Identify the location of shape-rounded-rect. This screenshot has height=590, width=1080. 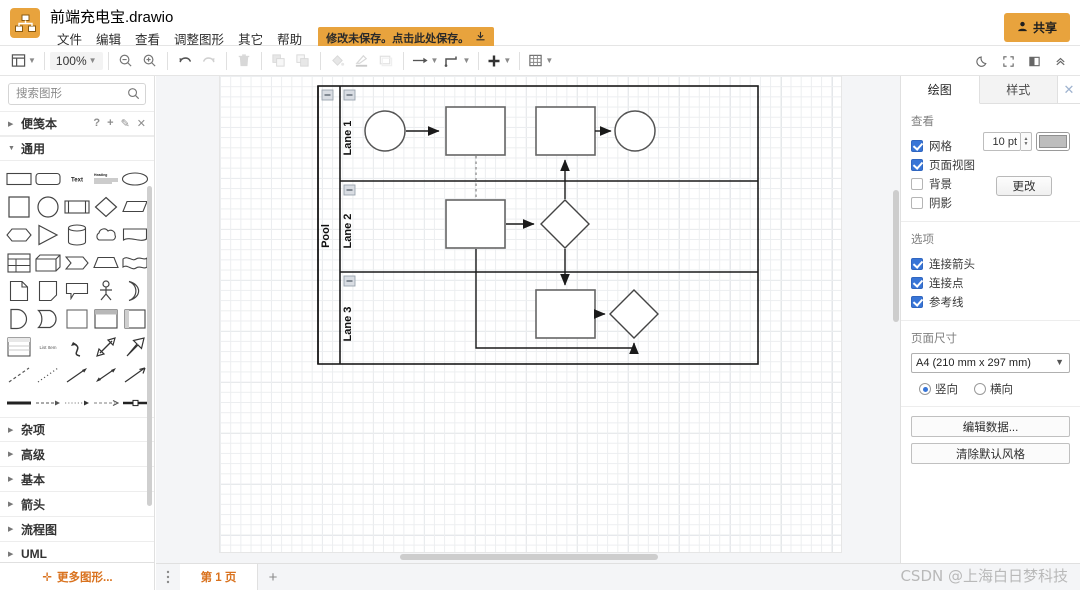
(47, 178).